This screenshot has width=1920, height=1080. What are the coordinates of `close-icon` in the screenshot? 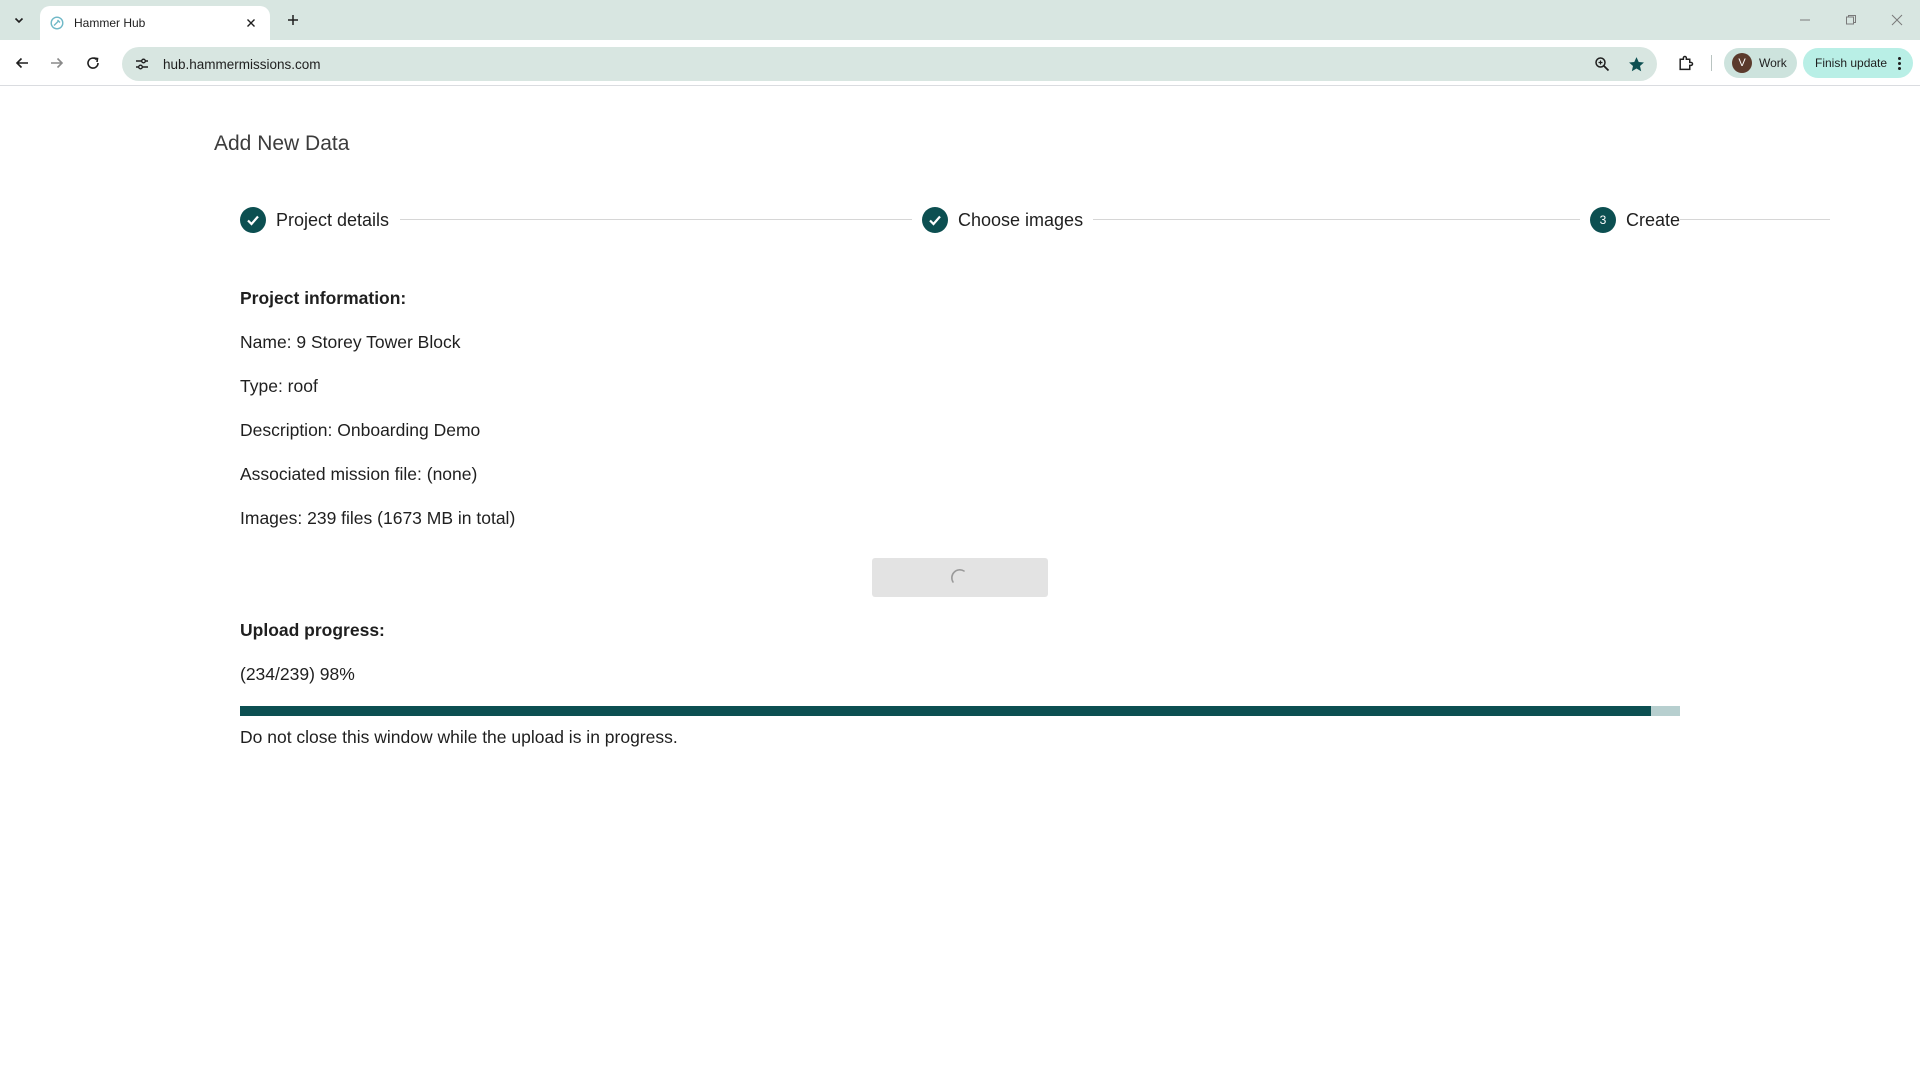 It's located at (1897, 20).